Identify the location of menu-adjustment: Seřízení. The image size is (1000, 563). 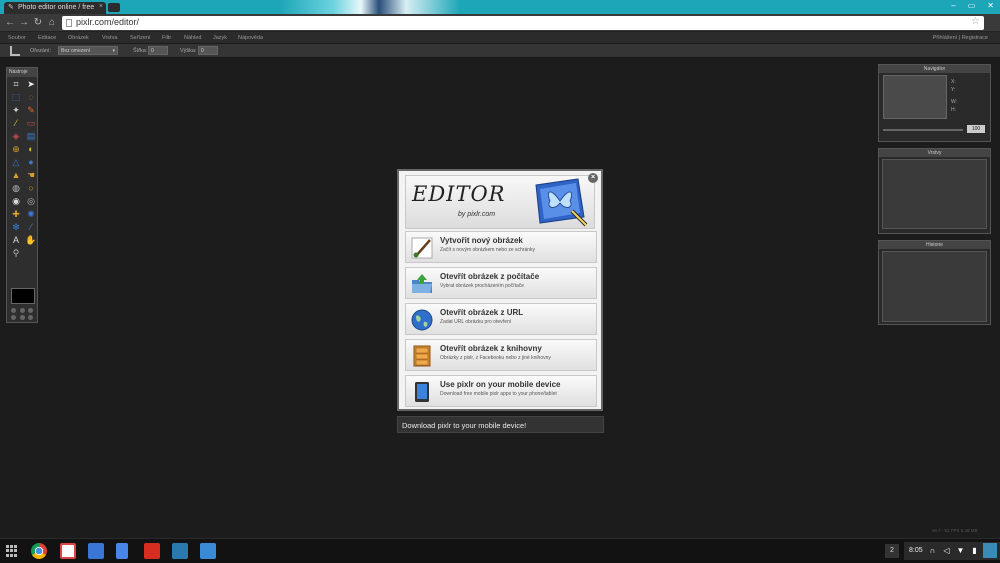
(140, 38).